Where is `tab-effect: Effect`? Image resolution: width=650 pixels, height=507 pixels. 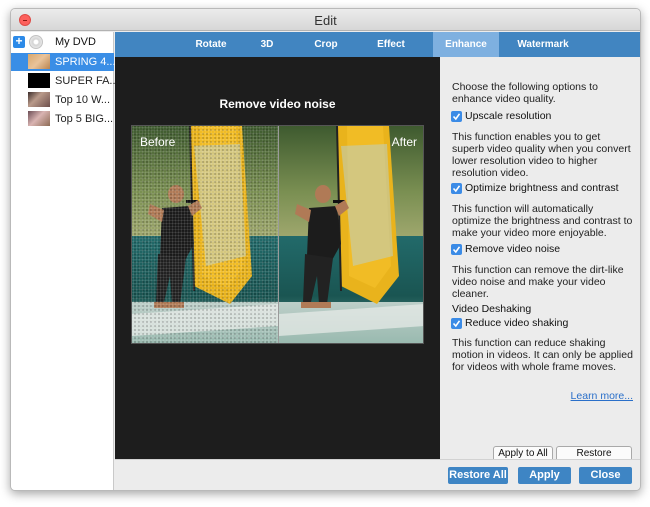
tab-effect: Effect is located at coordinates (391, 44).